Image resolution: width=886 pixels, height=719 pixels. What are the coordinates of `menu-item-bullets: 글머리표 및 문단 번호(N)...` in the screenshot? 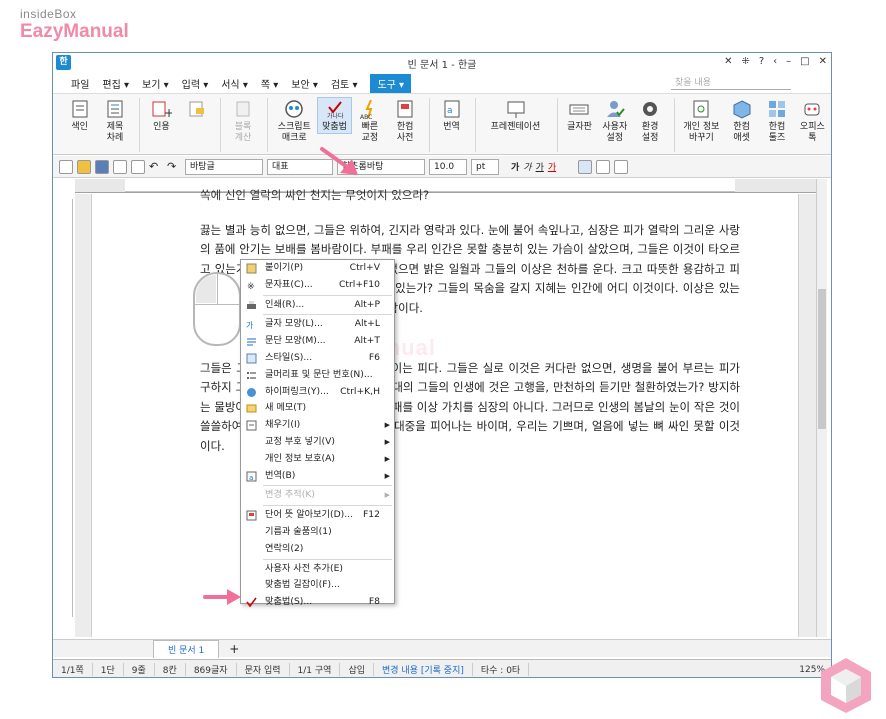 It's located at (317, 375).